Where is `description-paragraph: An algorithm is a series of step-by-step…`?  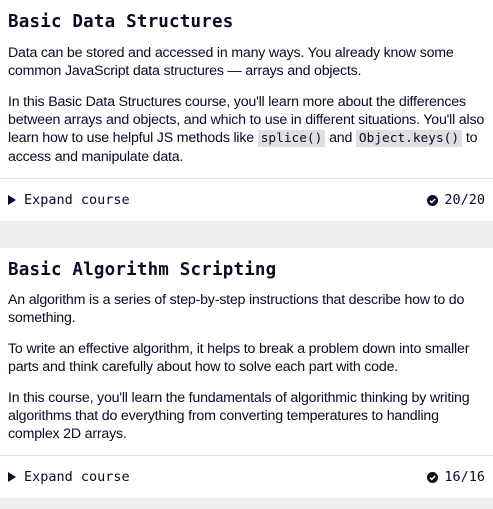 description-paragraph: An algorithm is a series of step-by-step… is located at coordinates (236, 309).